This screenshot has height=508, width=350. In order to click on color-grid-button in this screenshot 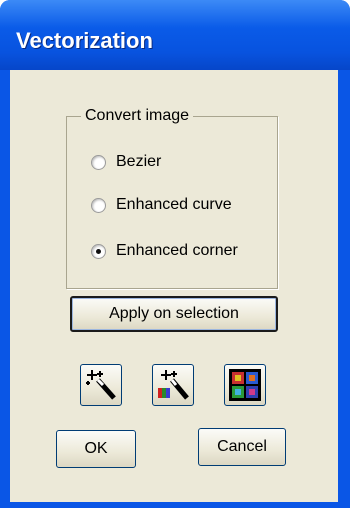, I will do `click(245, 385)`.